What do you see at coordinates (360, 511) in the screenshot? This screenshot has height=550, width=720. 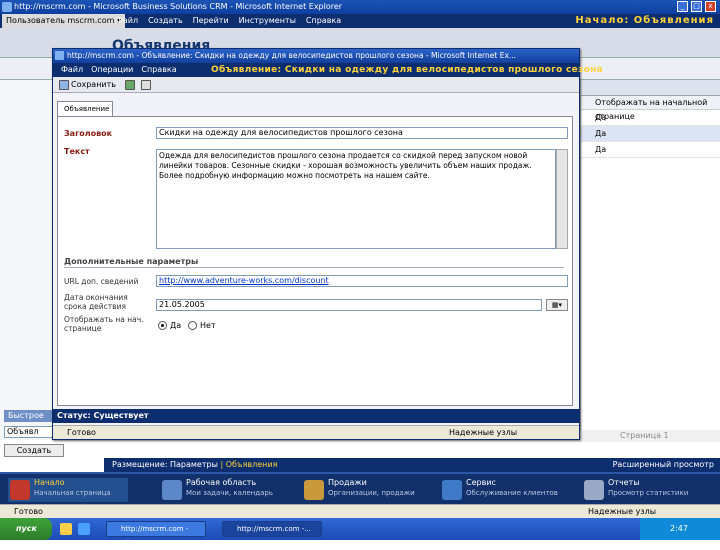 I see `browser-status-bar: Готово Надежные узлы` at bounding box center [360, 511].